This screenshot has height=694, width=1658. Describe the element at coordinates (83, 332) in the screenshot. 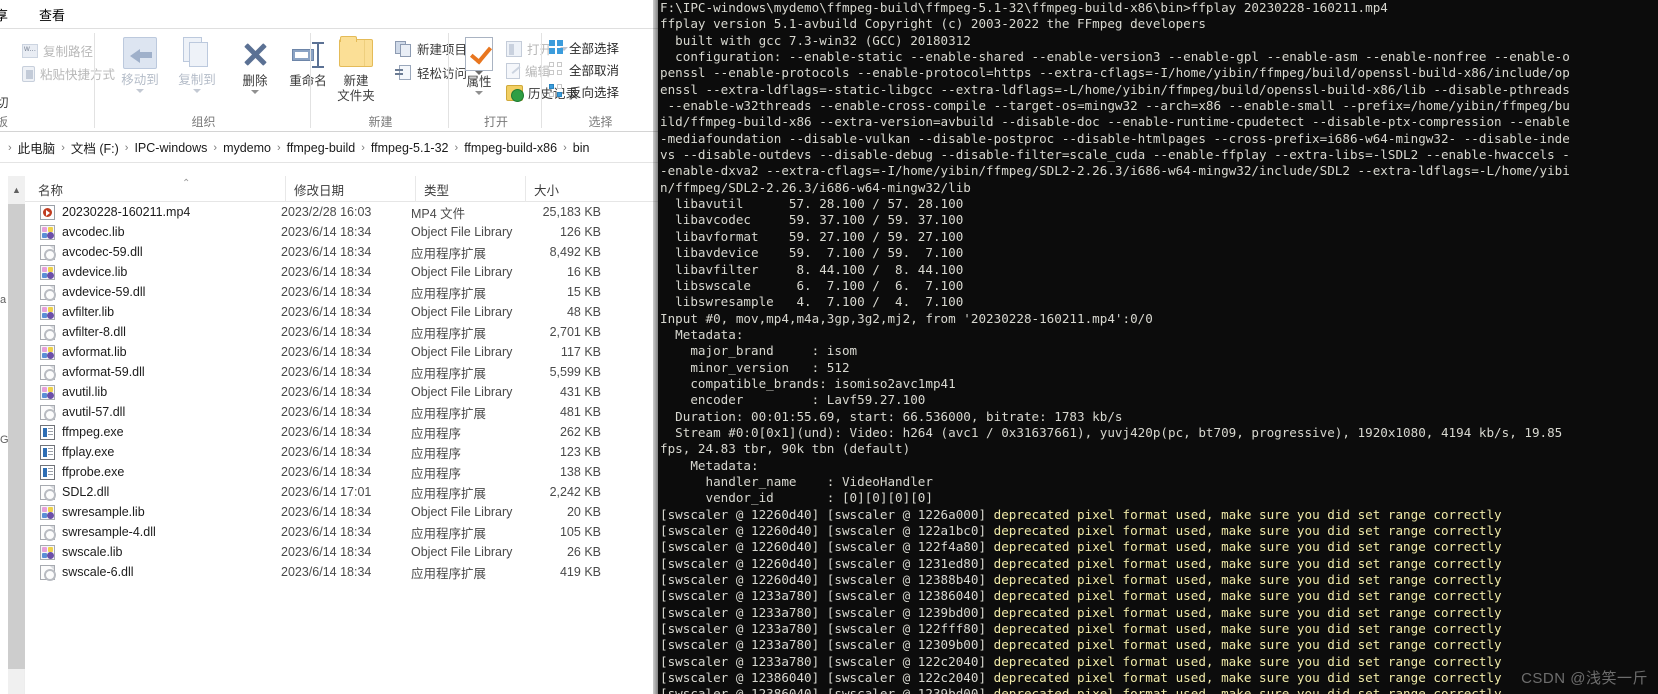

I see `file-name-cell: avfilter-8.dll` at that location.